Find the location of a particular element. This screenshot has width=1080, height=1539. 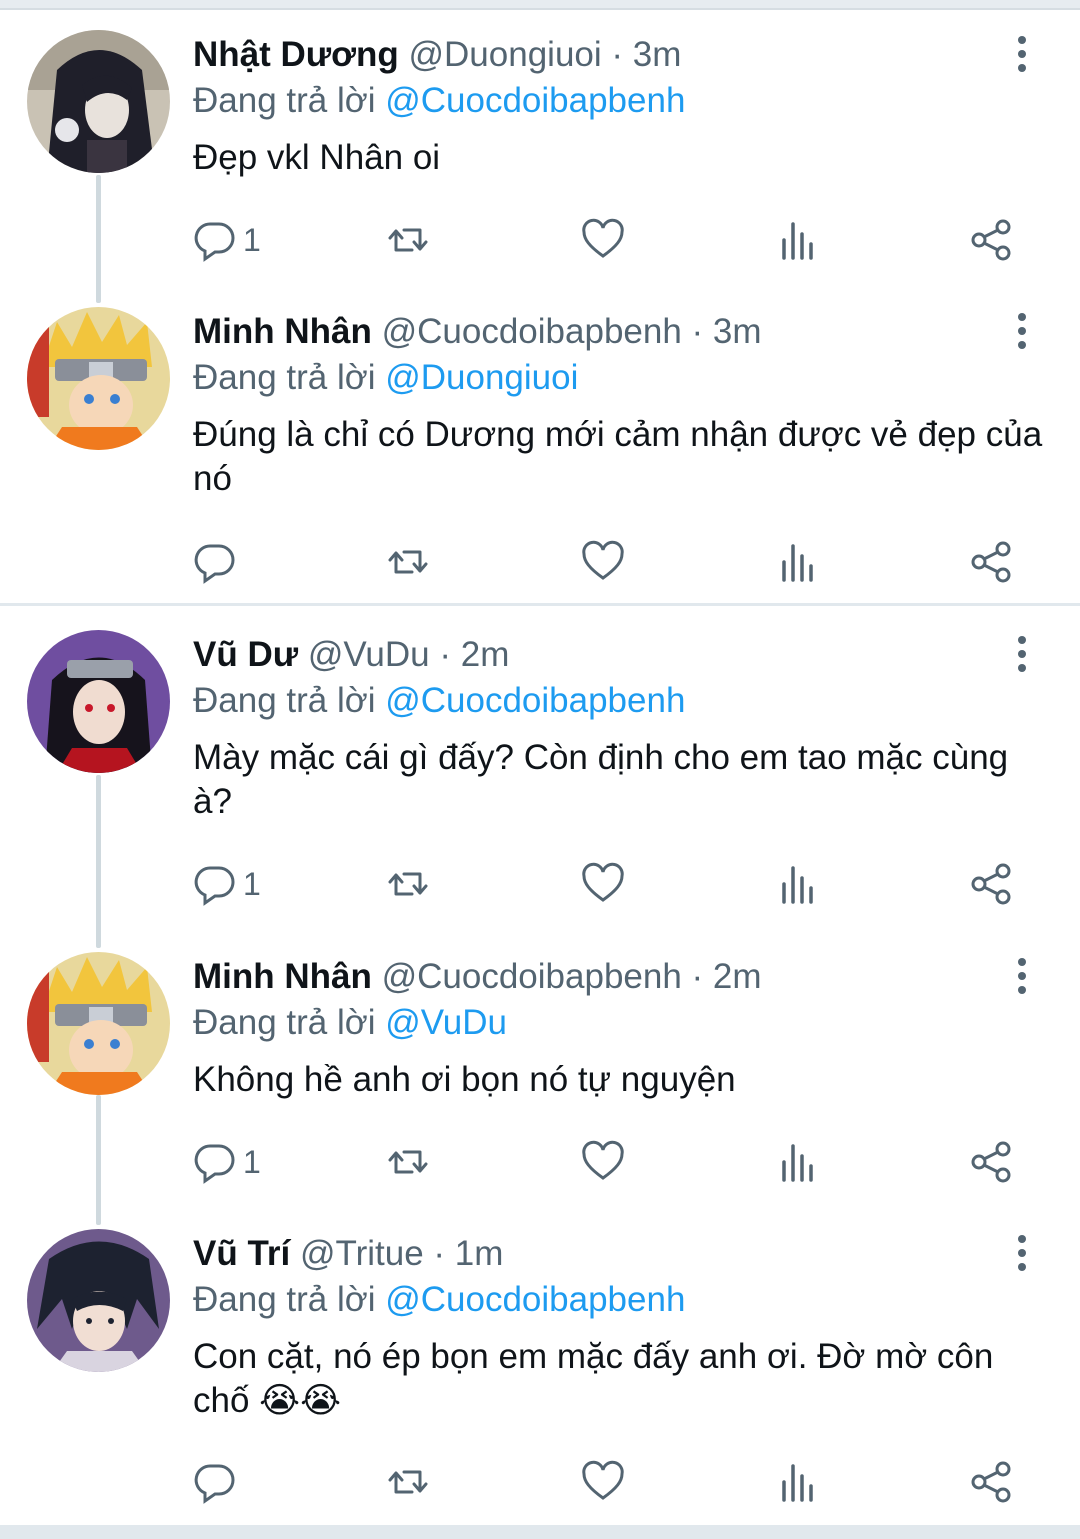

naruto-avatar-image is located at coordinates (98, 1023).